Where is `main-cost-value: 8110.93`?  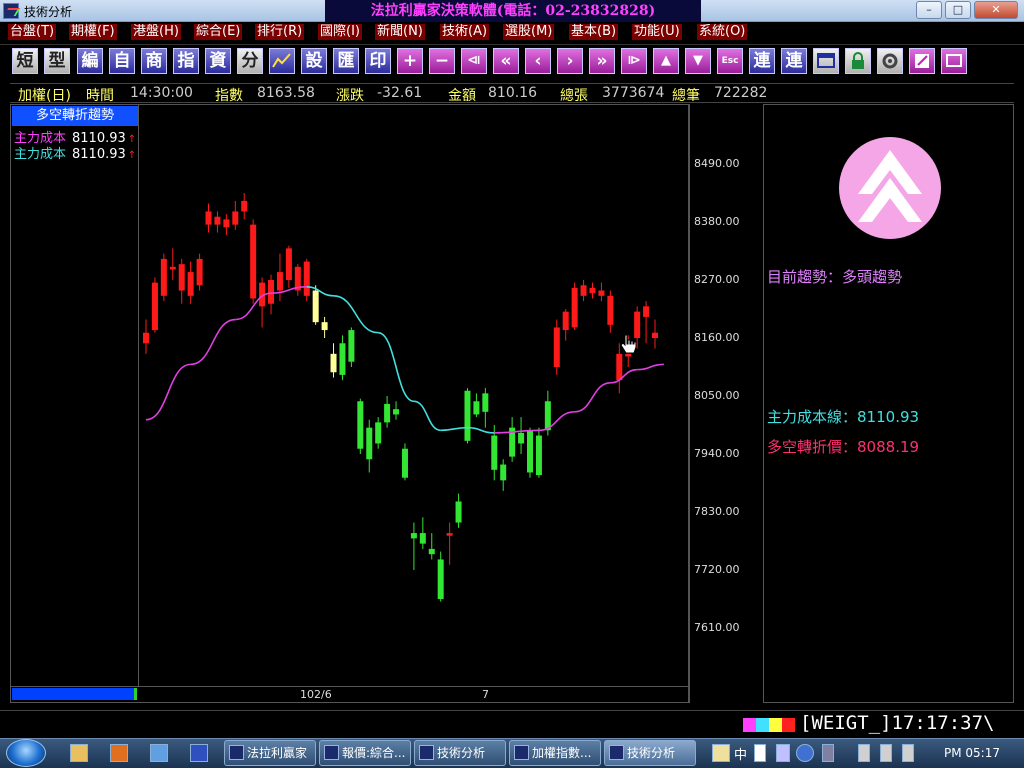 main-cost-value: 8110.93 is located at coordinates (888, 417).